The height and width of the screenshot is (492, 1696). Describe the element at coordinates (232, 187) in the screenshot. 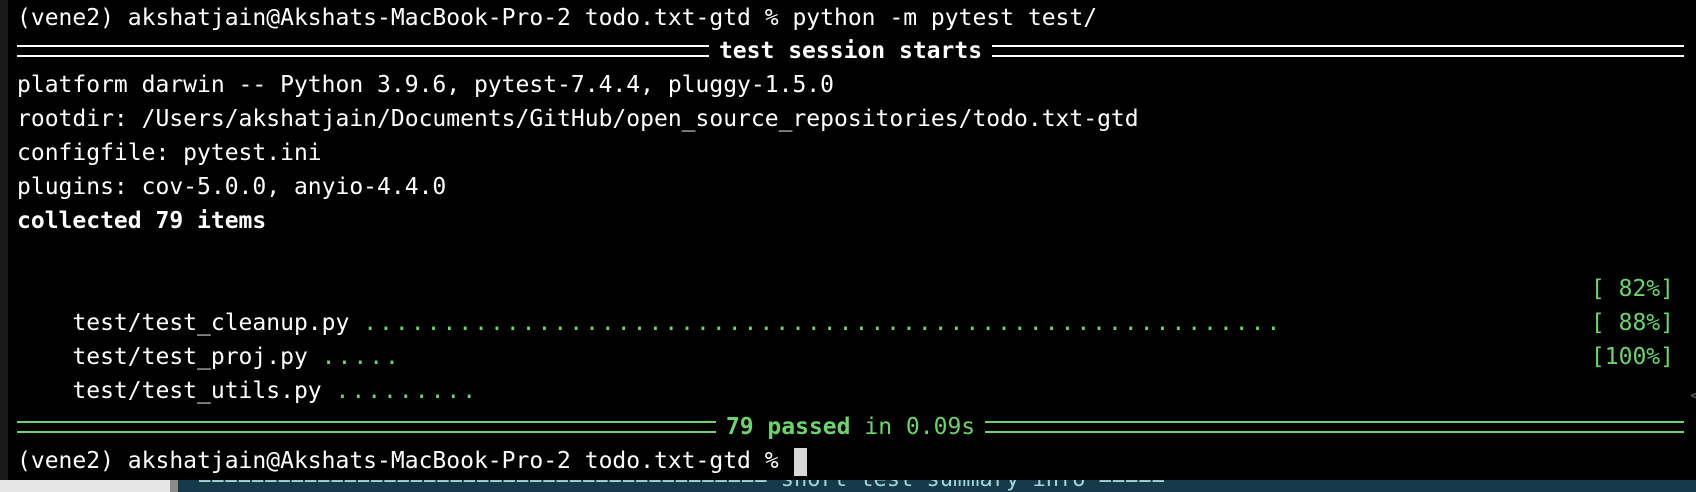

I see `plugins-info: plugins: cov-5.0.0, anyio-4.4.0` at that location.